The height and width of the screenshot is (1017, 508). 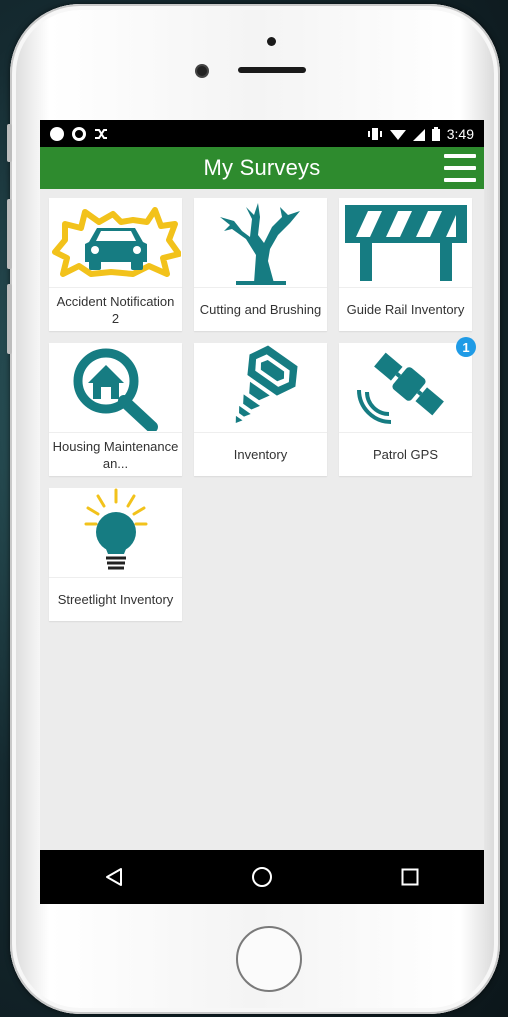 I want to click on survey-label: Cutting and Brushing, so click(x=260, y=309).